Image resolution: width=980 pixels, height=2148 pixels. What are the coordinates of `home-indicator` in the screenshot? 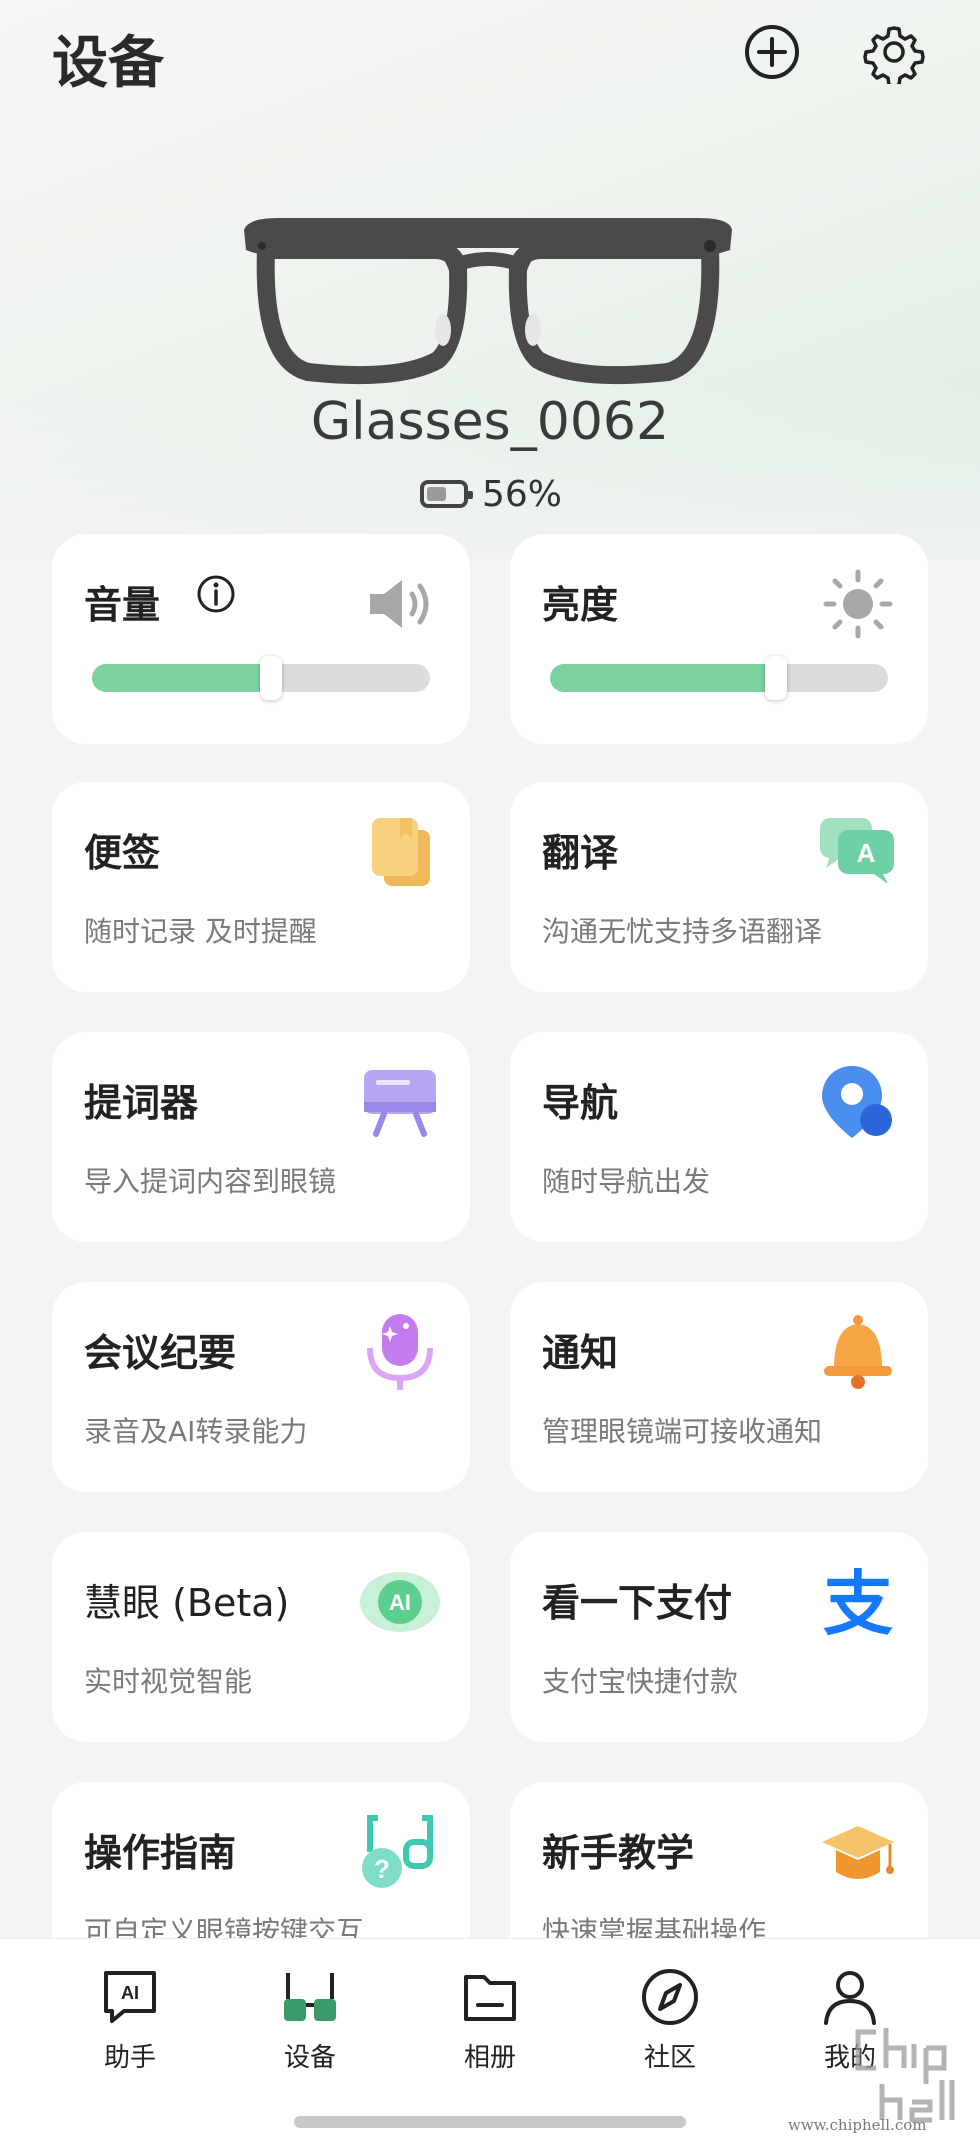 It's located at (490, 2122).